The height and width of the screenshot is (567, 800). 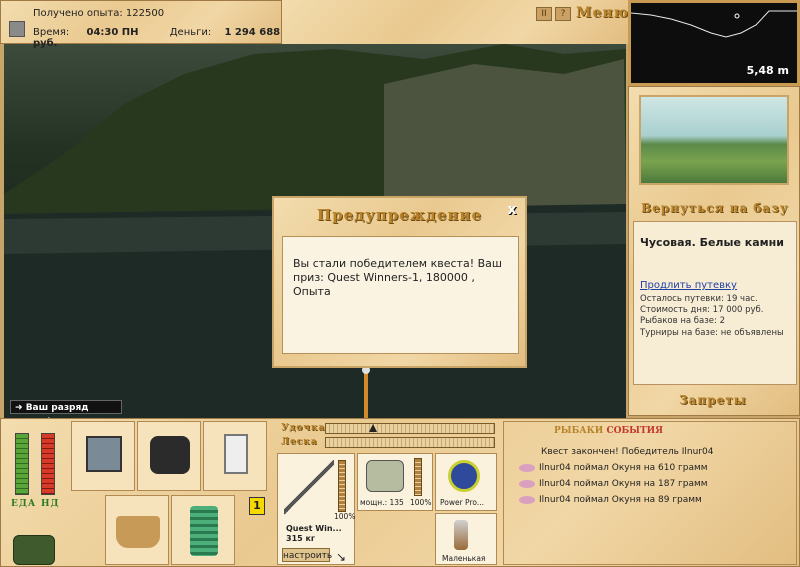 What do you see at coordinates (421, 502) in the screenshot?
I see `reel-percent: 100%` at bounding box center [421, 502].